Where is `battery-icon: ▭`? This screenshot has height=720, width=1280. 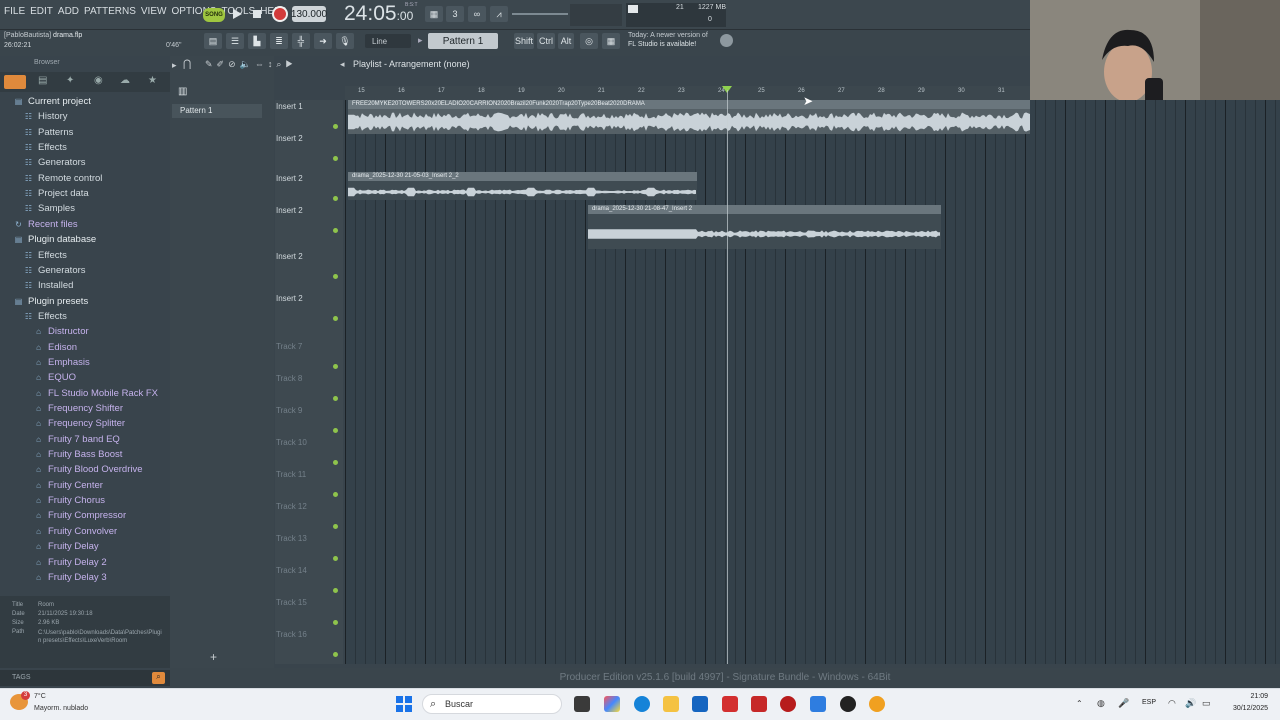 battery-icon: ▭ is located at coordinates (1206, 703).